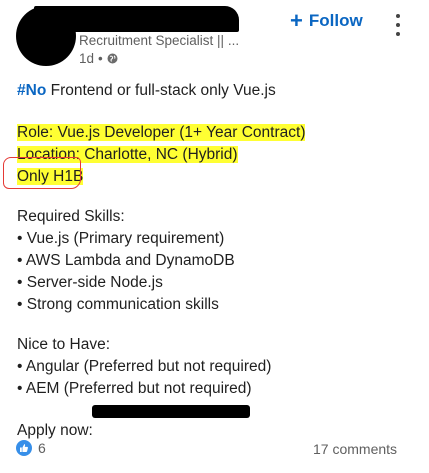  Describe the element at coordinates (136, 19) in the screenshot. I see `author-name-redacted` at that location.